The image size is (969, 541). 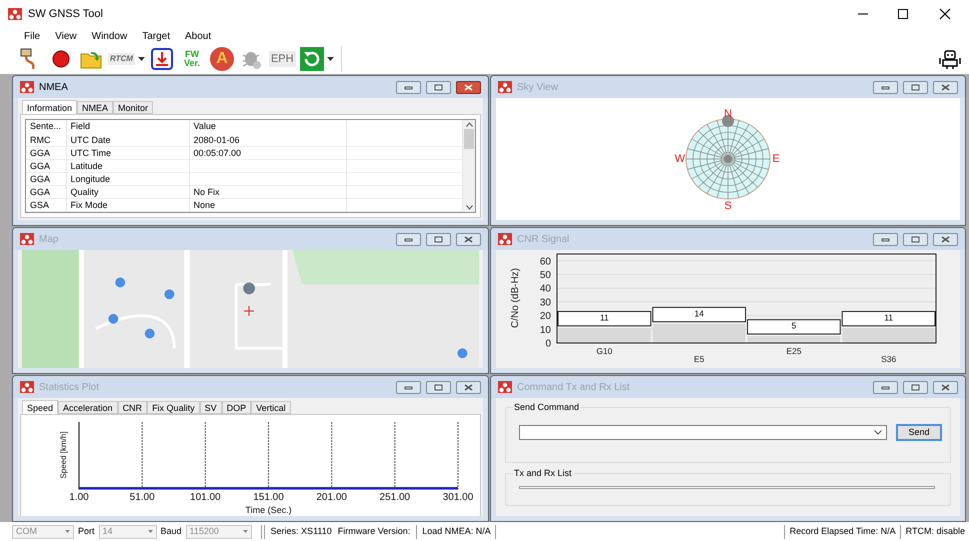 What do you see at coordinates (142, 497) in the screenshot?
I see `axis-tick-label: 51.00` at bounding box center [142, 497].